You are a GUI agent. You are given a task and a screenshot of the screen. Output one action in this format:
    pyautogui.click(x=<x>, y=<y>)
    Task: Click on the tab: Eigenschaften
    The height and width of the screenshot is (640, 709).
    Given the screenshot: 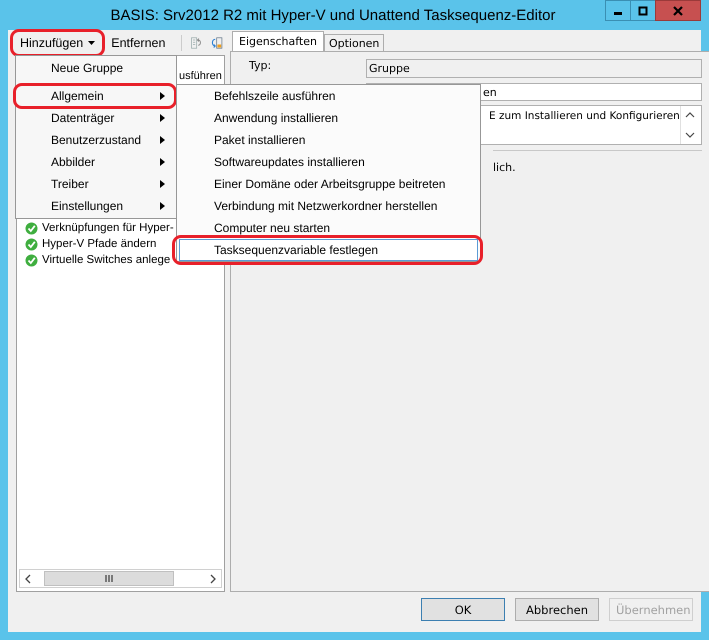 What is the action you would take?
    pyautogui.click(x=278, y=41)
    